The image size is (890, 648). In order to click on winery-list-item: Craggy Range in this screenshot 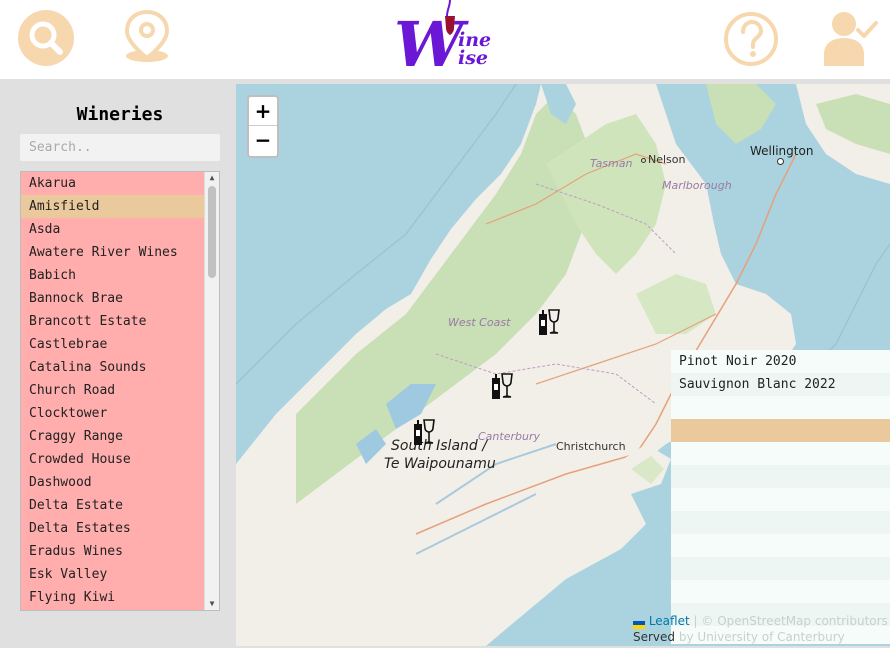, I will do `click(113, 436)`.